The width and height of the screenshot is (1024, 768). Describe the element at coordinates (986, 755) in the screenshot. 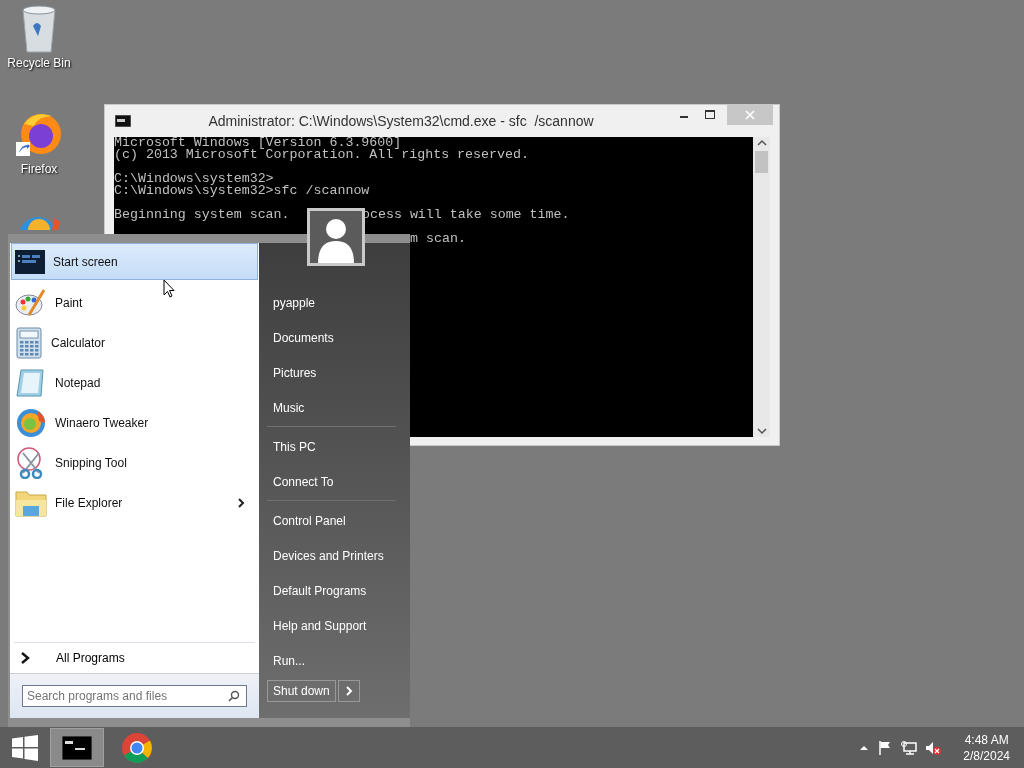

I see `clock-date: 2/8/2024` at that location.